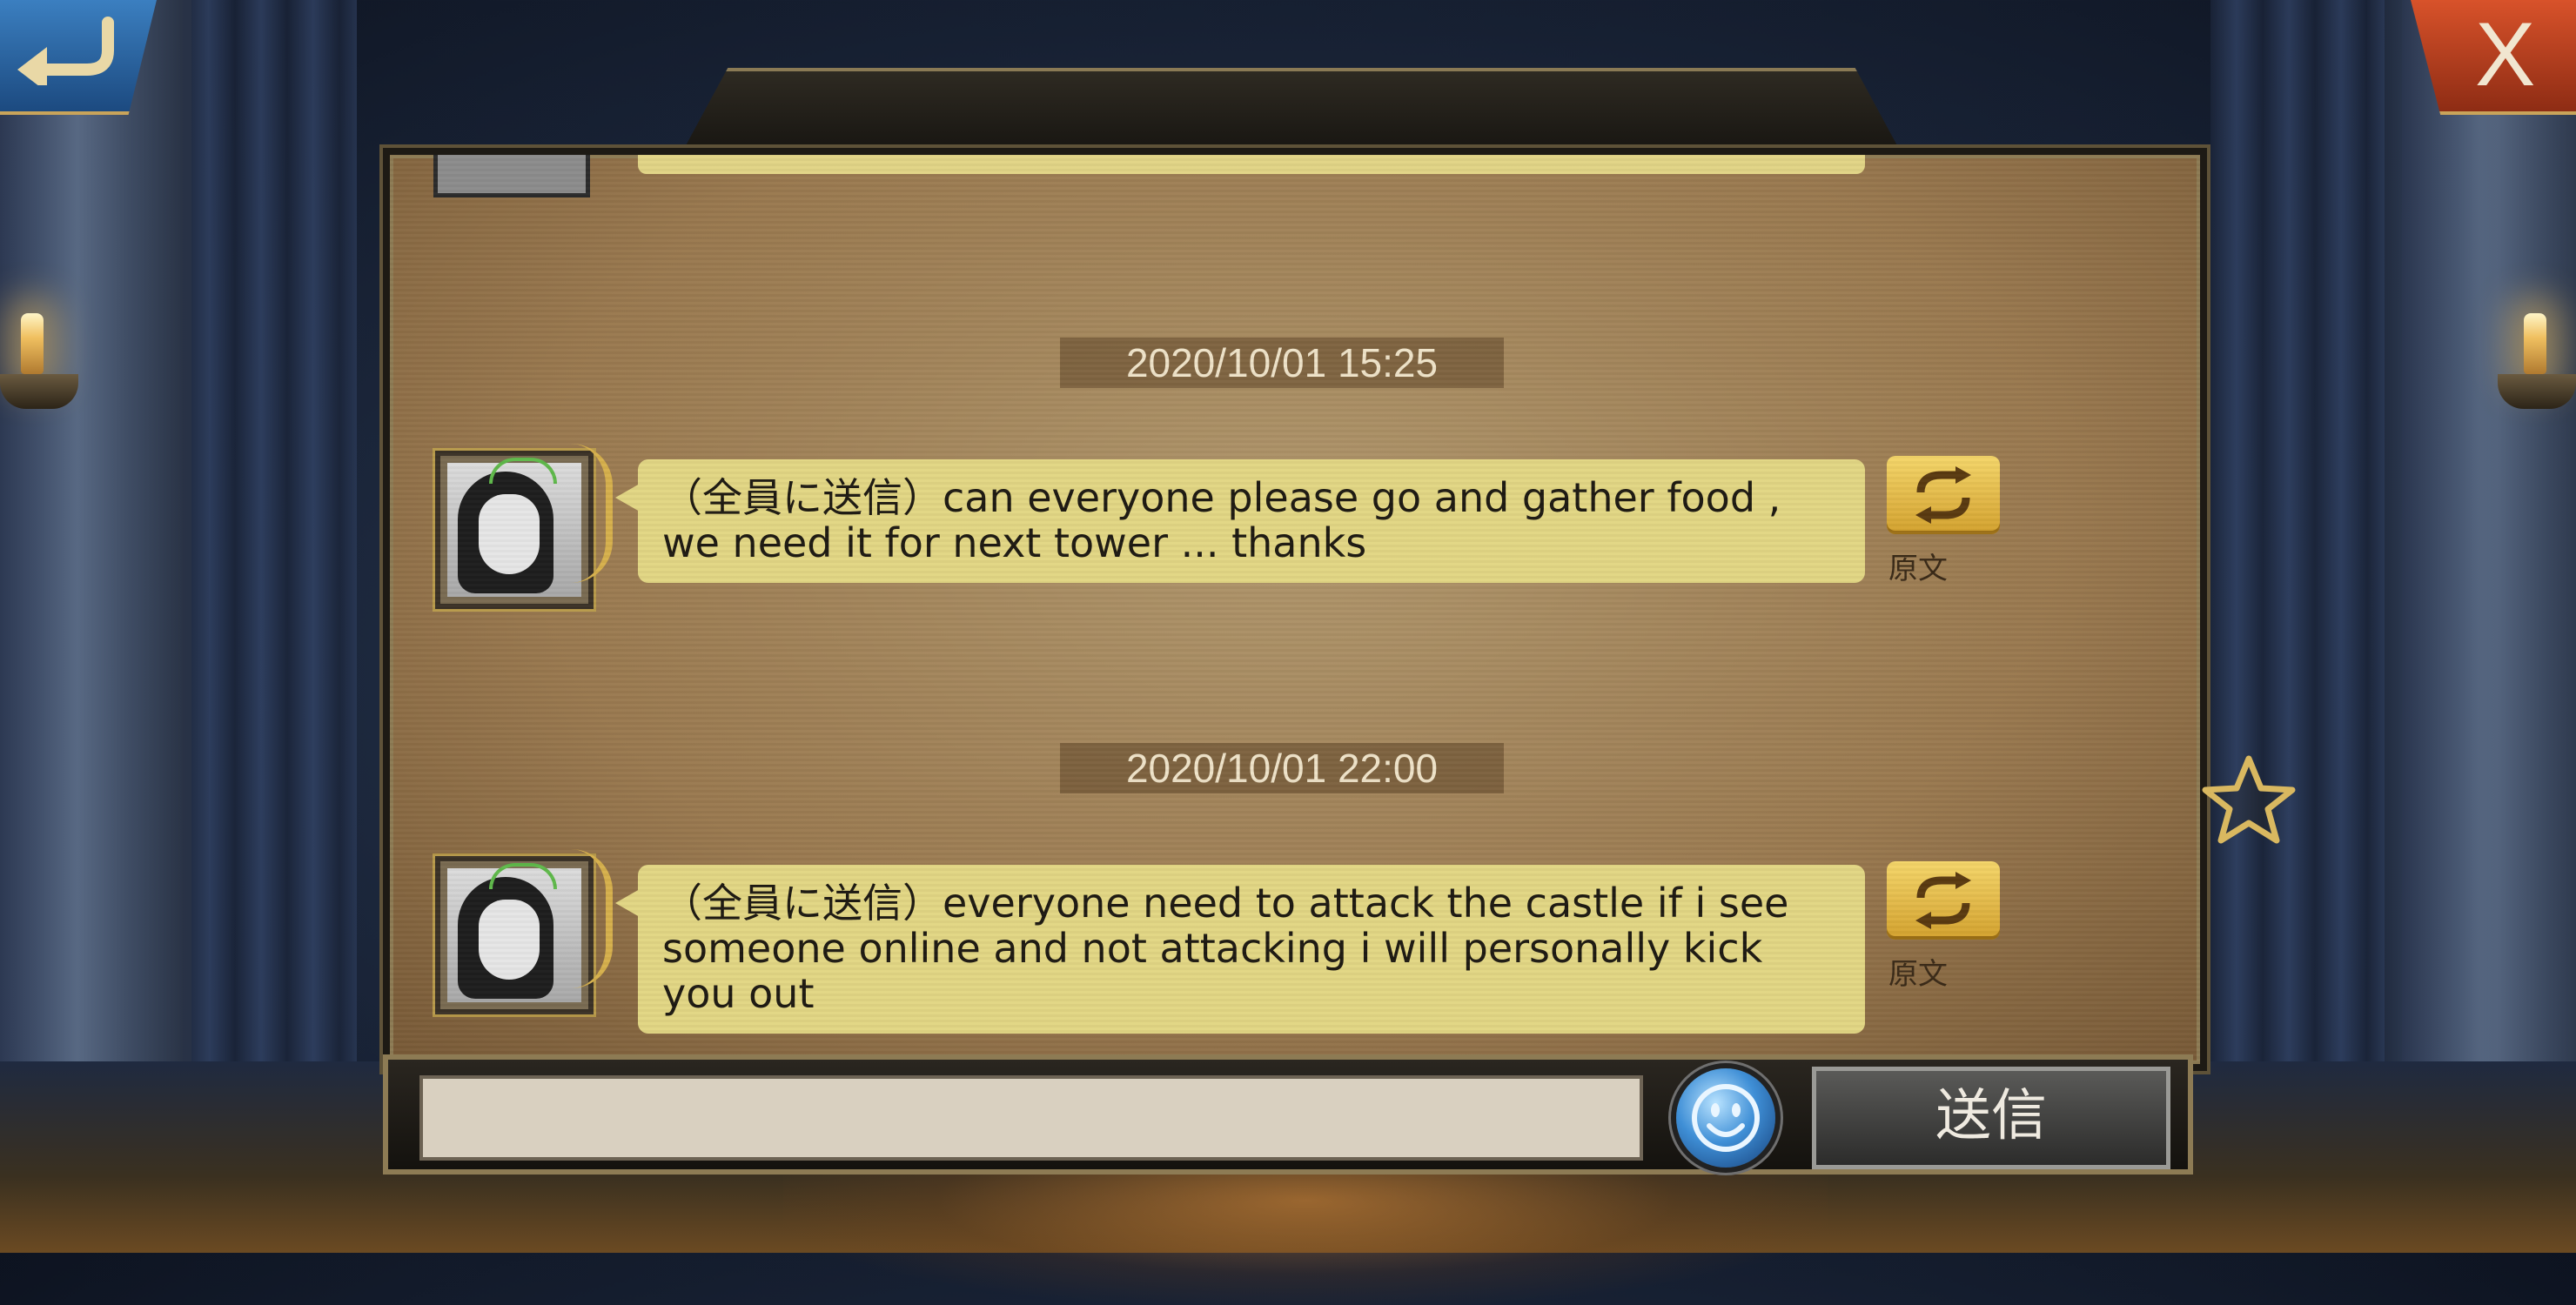 Image resolution: width=2576 pixels, height=1305 pixels. What do you see at coordinates (2535, 343) in the screenshot?
I see `candle-right` at bounding box center [2535, 343].